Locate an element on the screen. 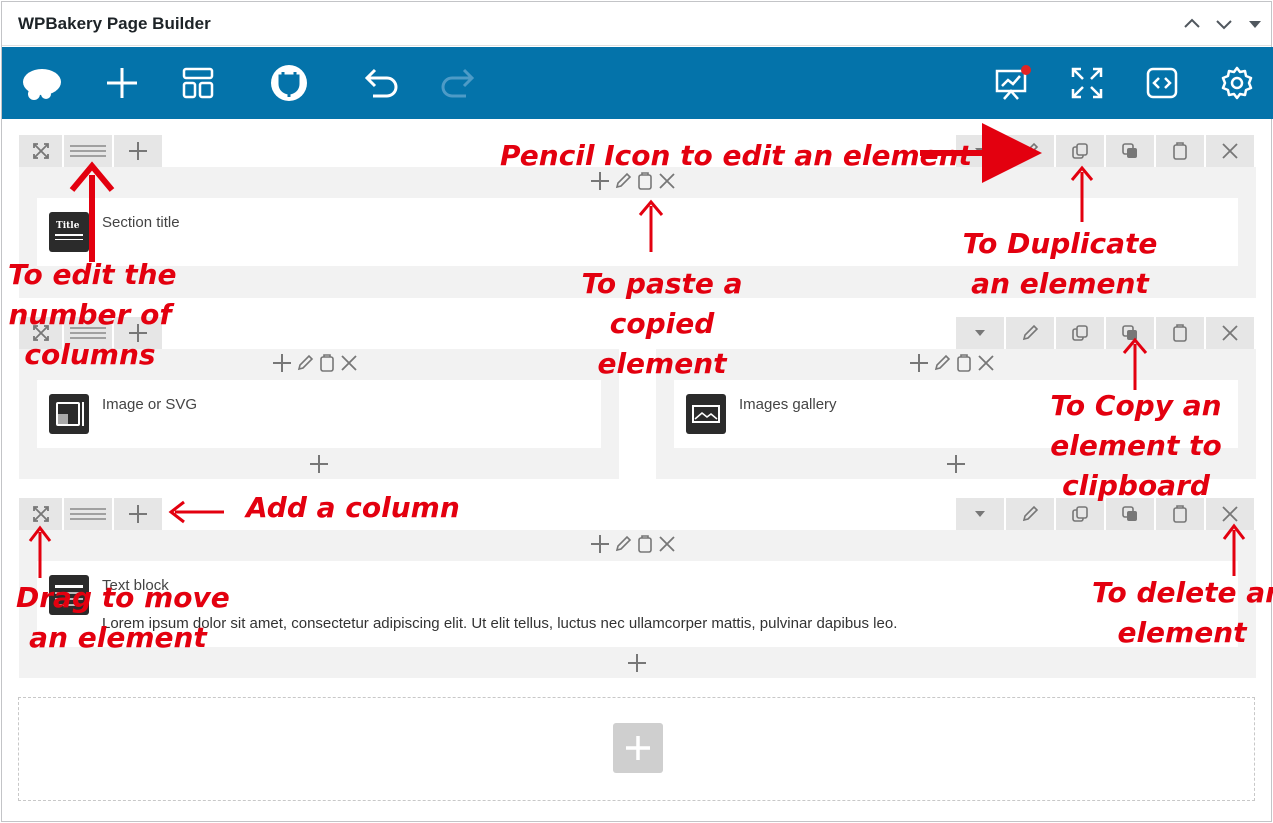 The height and width of the screenshot is (823, 1273). annotation-copy: To Copy an element to clipboard is located at coordinates (1136, 445).